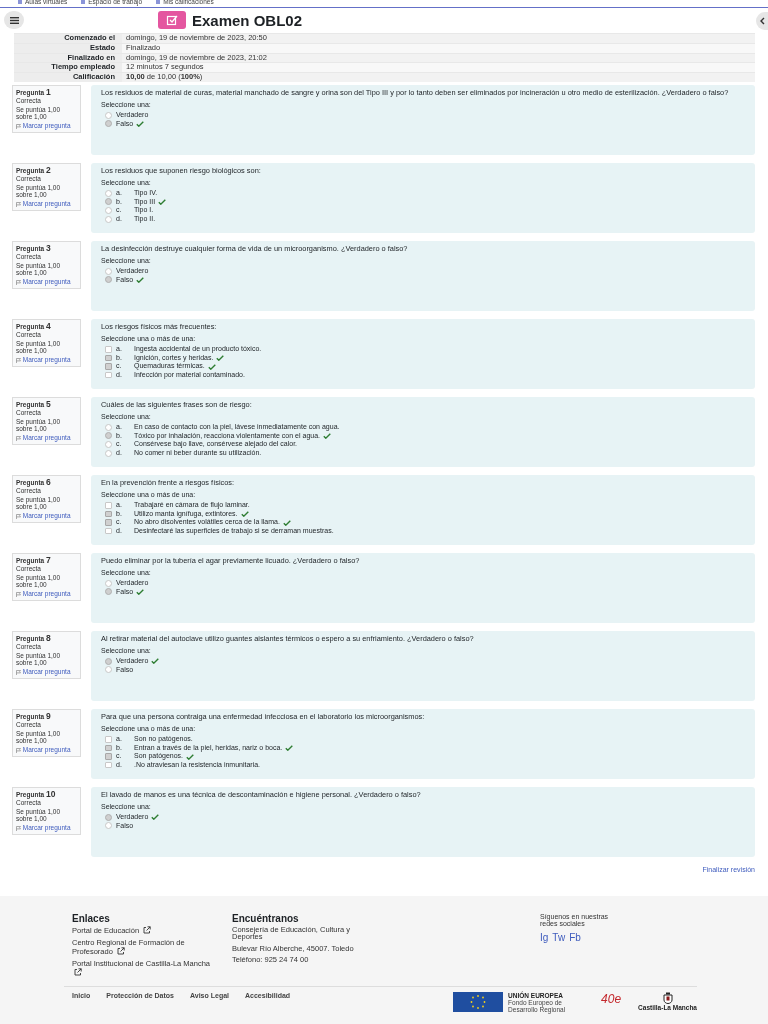  I want to click on menu-icon, so click(14, 20).